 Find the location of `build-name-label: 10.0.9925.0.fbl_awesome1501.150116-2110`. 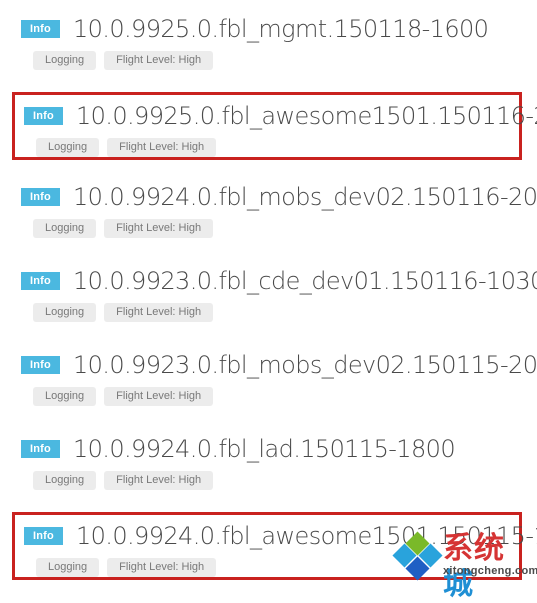

build-name-label: 10.0.9925.0.fbl_awesome1501.150116-2110 is located at coordinates (306, 116).